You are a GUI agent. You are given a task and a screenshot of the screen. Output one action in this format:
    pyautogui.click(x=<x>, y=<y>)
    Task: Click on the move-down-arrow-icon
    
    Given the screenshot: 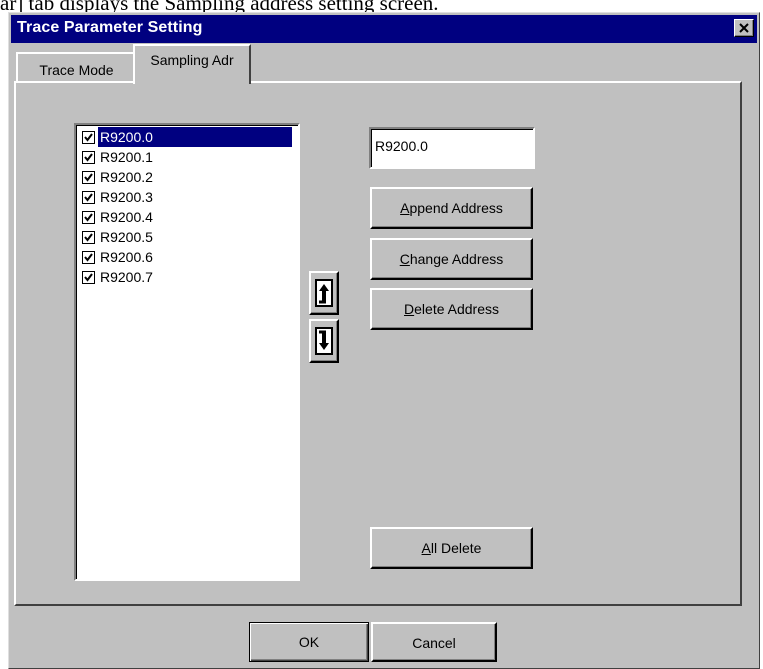 What is the action you would take?
    pyautogui.click(x=324, y=341)
    